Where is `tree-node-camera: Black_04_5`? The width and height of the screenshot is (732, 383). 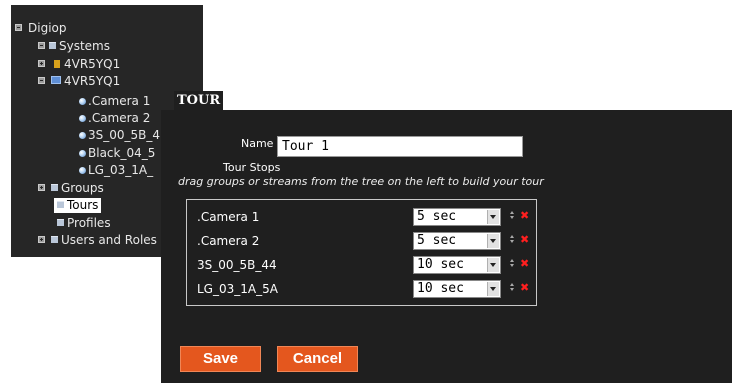
tree-node-camera: Black_04_5 is located at coordinates (117, 153).